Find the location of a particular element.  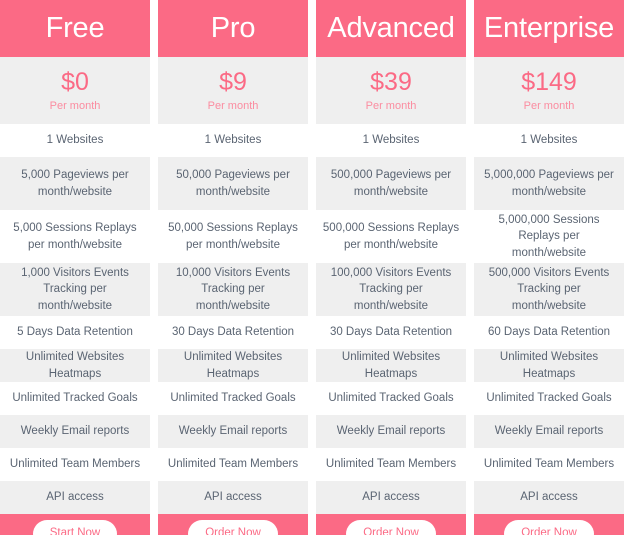

plan-footer-enterprise: Order Now is located at coordinates (549, 524).